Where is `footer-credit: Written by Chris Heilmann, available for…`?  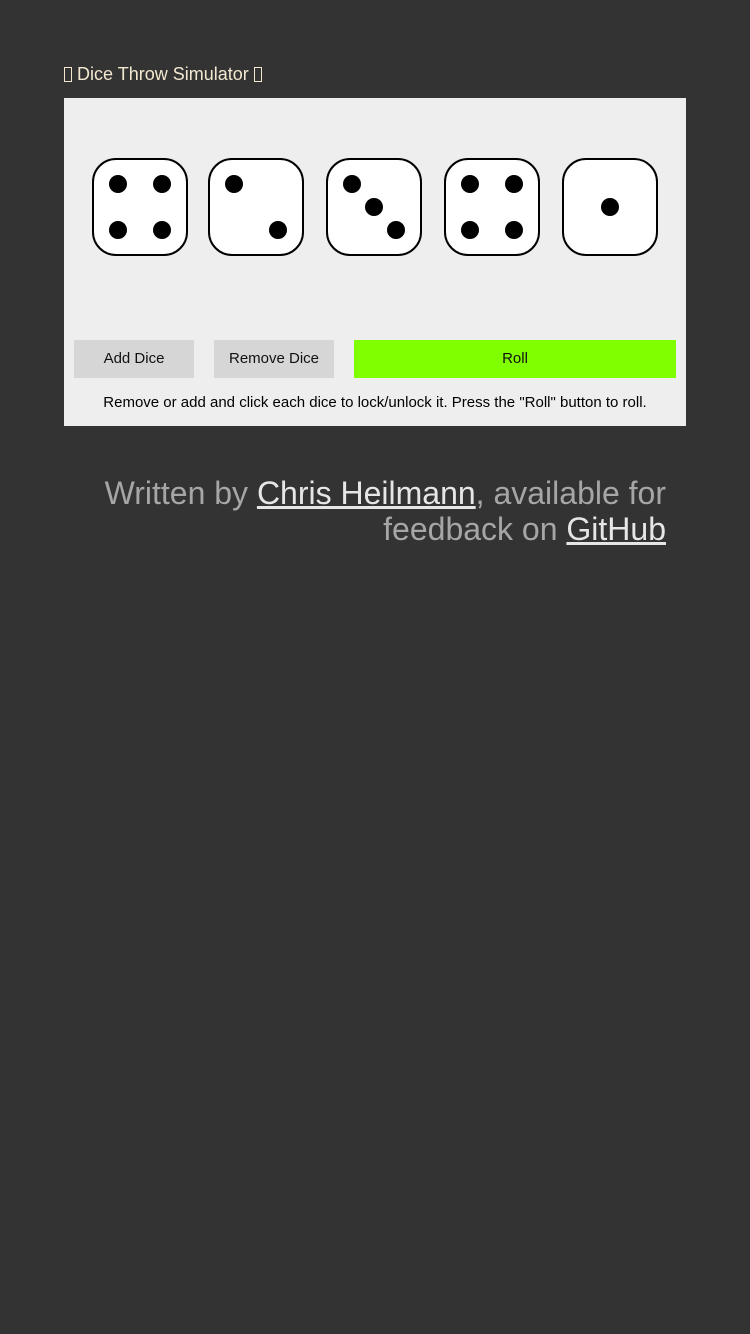 footer-credit: Written by Chris Heilmann, available for… is located at coordinates (375, 511).